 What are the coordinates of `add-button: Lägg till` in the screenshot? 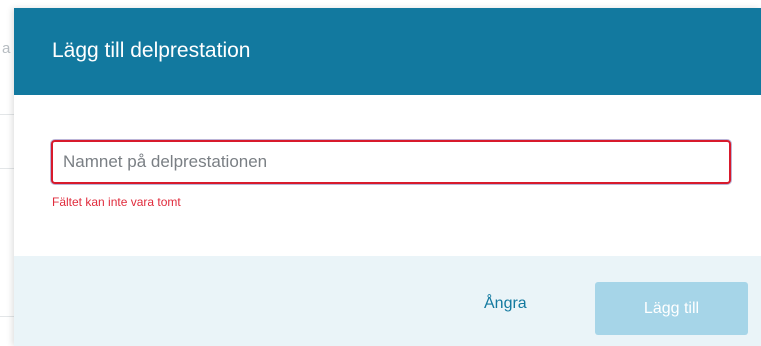 It's located at (671, 308).